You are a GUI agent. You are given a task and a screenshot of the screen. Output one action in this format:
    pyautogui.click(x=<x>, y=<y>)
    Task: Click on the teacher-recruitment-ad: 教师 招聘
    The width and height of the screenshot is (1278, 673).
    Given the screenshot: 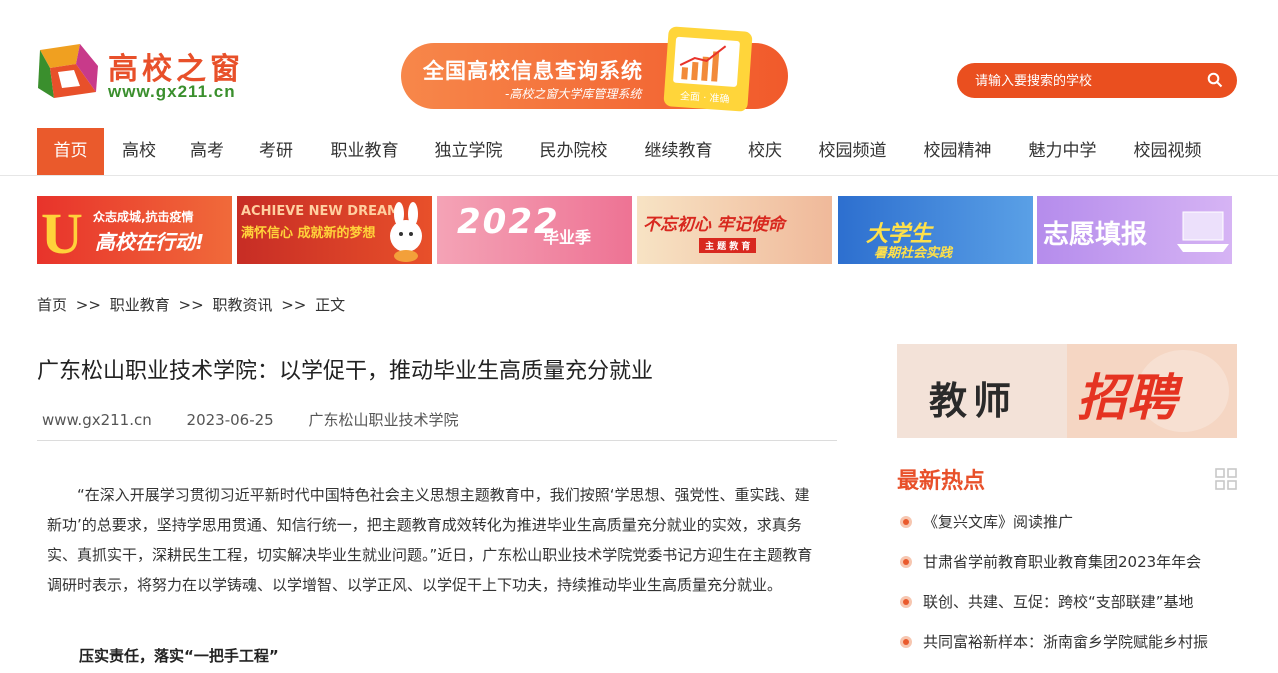 What is the action you would take?
    pyautogui.click(x=1067, y=391)
    